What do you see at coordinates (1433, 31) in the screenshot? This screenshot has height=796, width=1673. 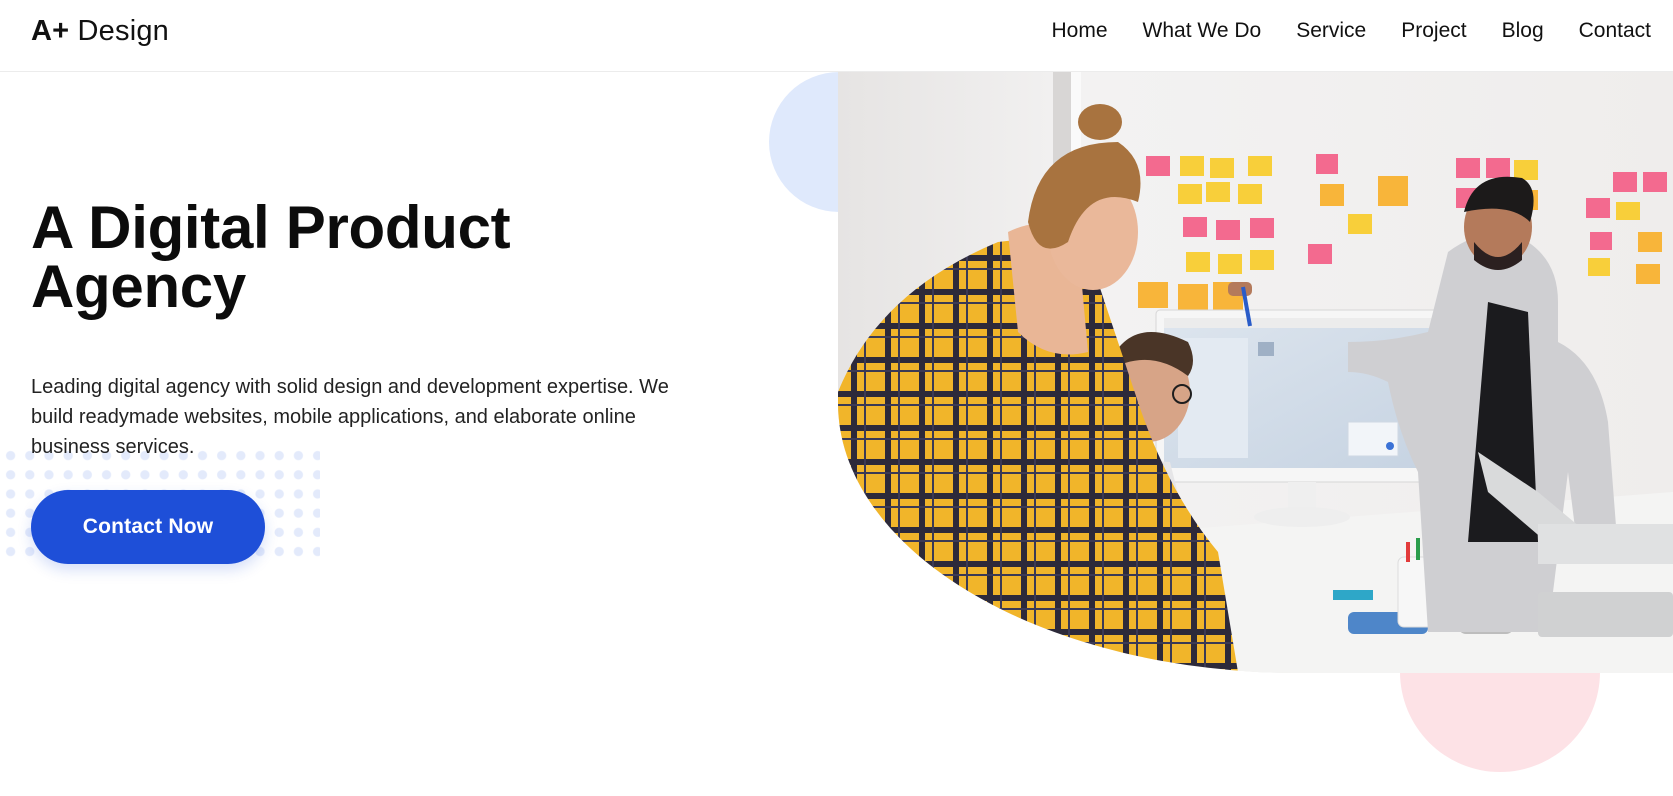 I see `nav-project: Project` at bounding box center [1433, 31].